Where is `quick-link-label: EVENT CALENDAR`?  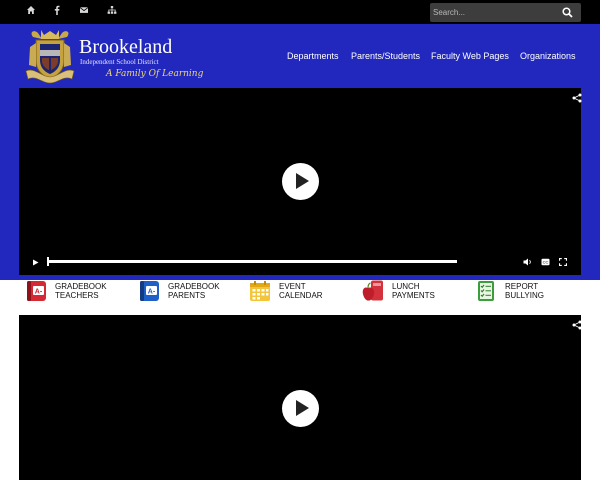 quick-link-label: EVENT CALENDAR is located at coordinates (301, 291).